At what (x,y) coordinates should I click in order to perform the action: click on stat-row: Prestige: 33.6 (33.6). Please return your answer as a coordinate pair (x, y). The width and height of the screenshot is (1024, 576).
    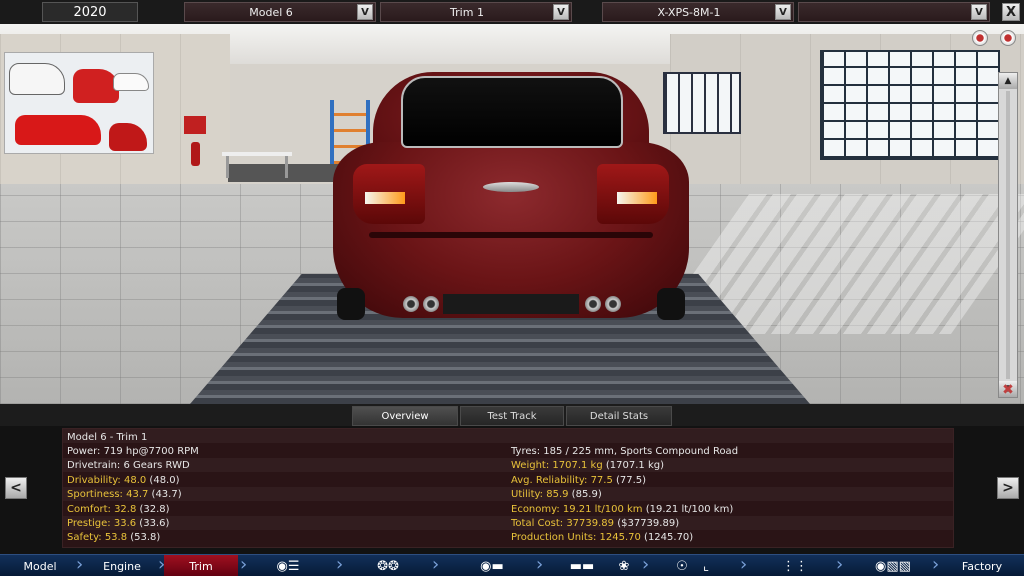
    Looking at the image, I should click on (118, 524).